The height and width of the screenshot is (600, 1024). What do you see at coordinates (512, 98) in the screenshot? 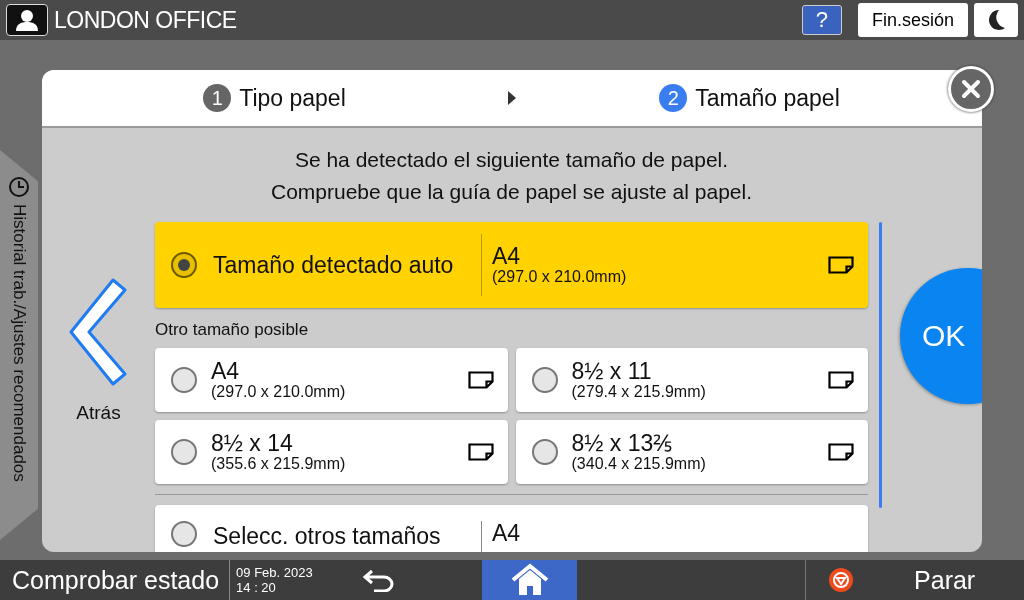
I see `step-arrow-icon` at bounding box center [512, 98].